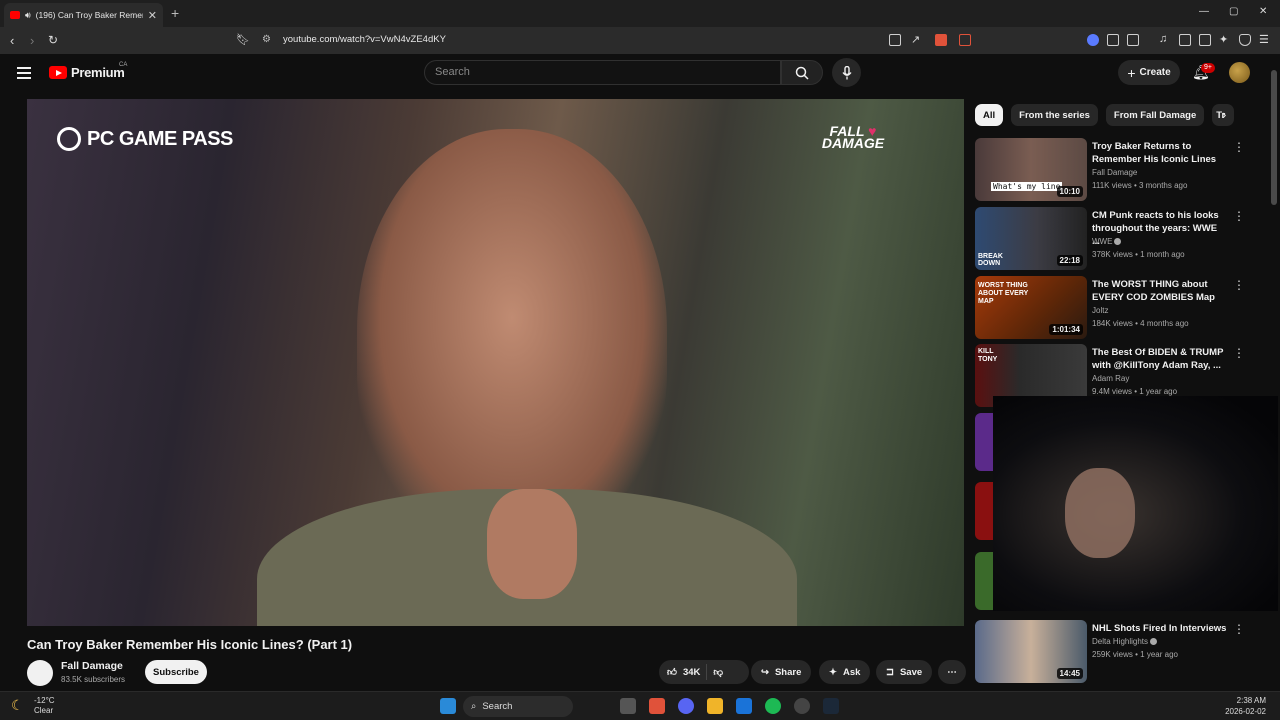 This screenshot has height=720, width=1280. Describe the element at coordinates (1185, 40) in the screenshot. I see `sidebar-icon` at that location.